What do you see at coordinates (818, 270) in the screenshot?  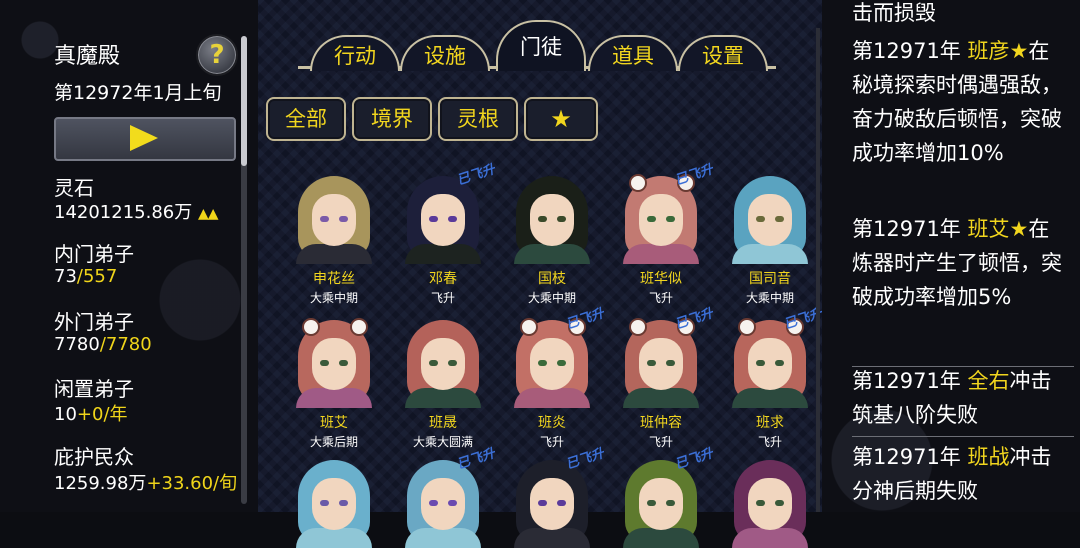 I see `center-scrollbar` at bounding box center [818, 270].